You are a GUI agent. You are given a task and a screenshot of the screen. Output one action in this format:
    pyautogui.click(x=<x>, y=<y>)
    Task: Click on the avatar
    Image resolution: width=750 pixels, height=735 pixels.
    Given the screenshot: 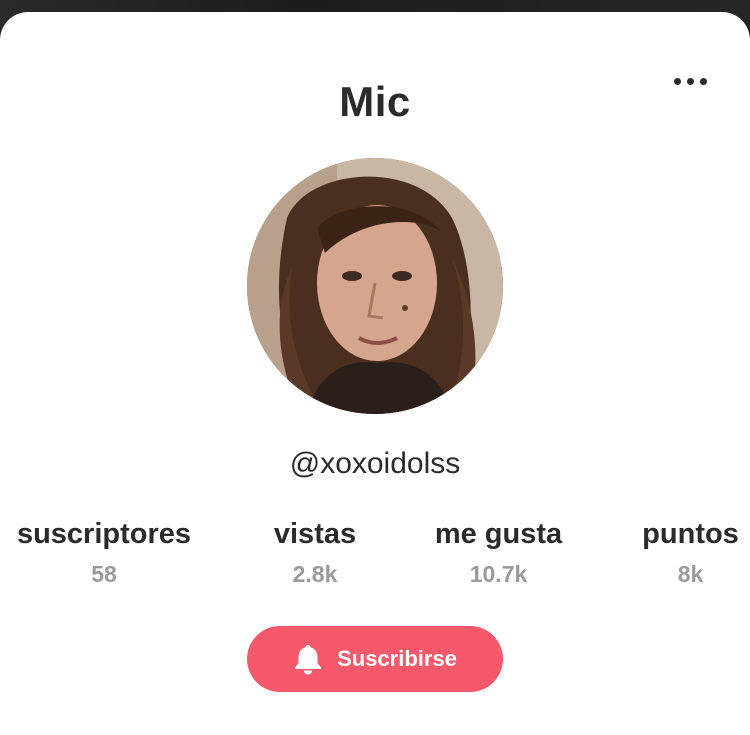 What is the action you would take?
    pyautogui.click(x=375, y=286)
    